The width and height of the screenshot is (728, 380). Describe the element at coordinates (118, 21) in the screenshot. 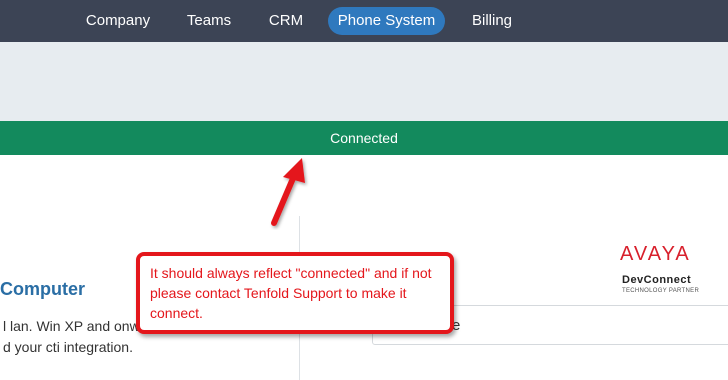

I see `nav-tab-company: Company` at that location.